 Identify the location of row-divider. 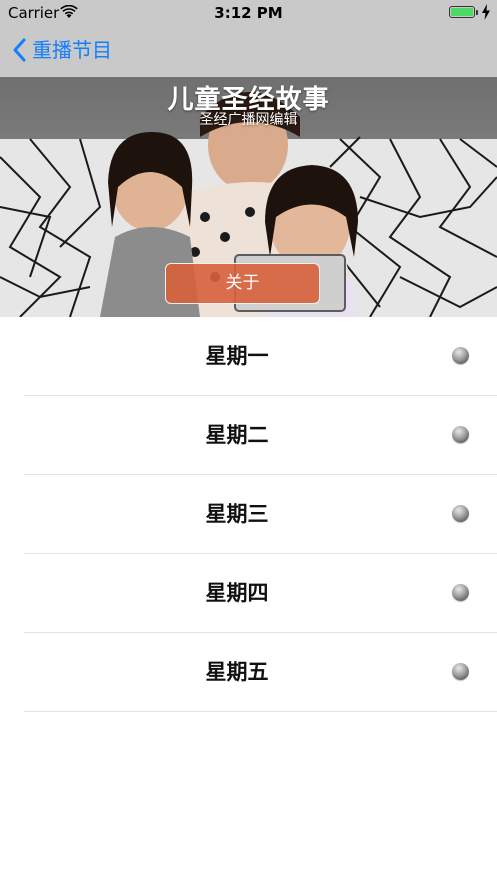
(260, 711).